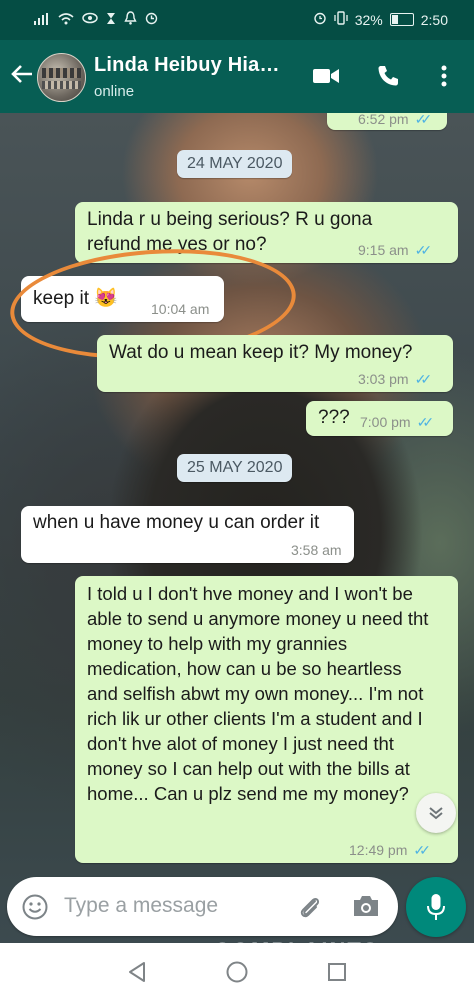 The width and height of the screenshot is (474, 1000). I want to click on message-input-bar: Type a message, so click(202, 906).